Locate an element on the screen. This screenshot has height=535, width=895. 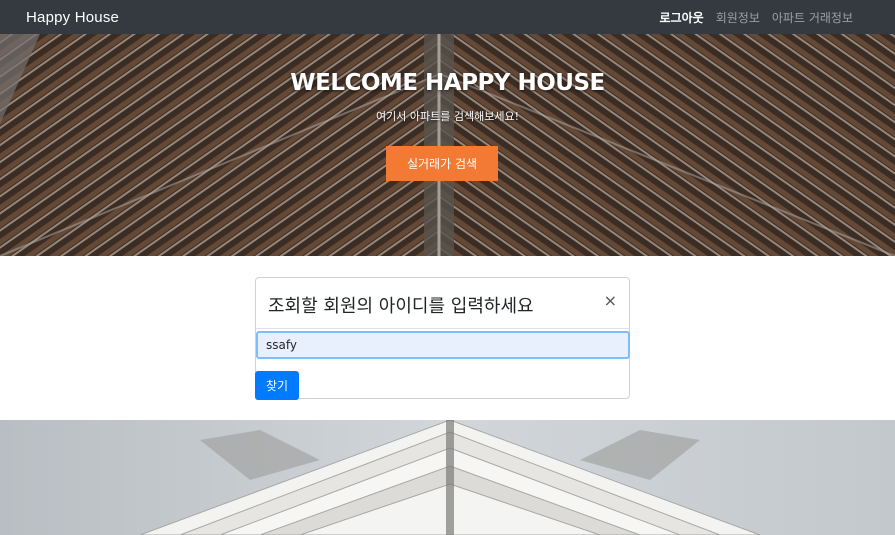
hero-title: WELCOME HAPPY HOUSE is located at coordinates (447, 83).